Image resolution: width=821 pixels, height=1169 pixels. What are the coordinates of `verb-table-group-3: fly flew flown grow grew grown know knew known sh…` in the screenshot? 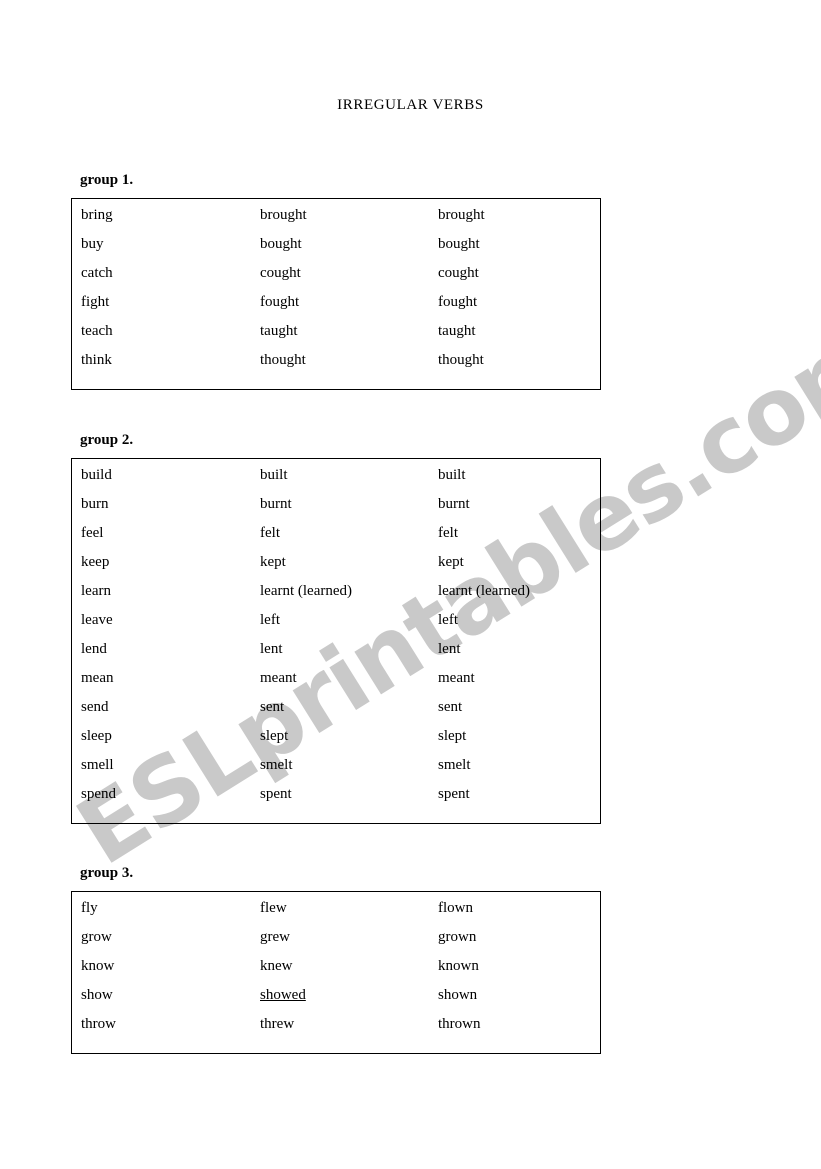 It's located at (336, 972).